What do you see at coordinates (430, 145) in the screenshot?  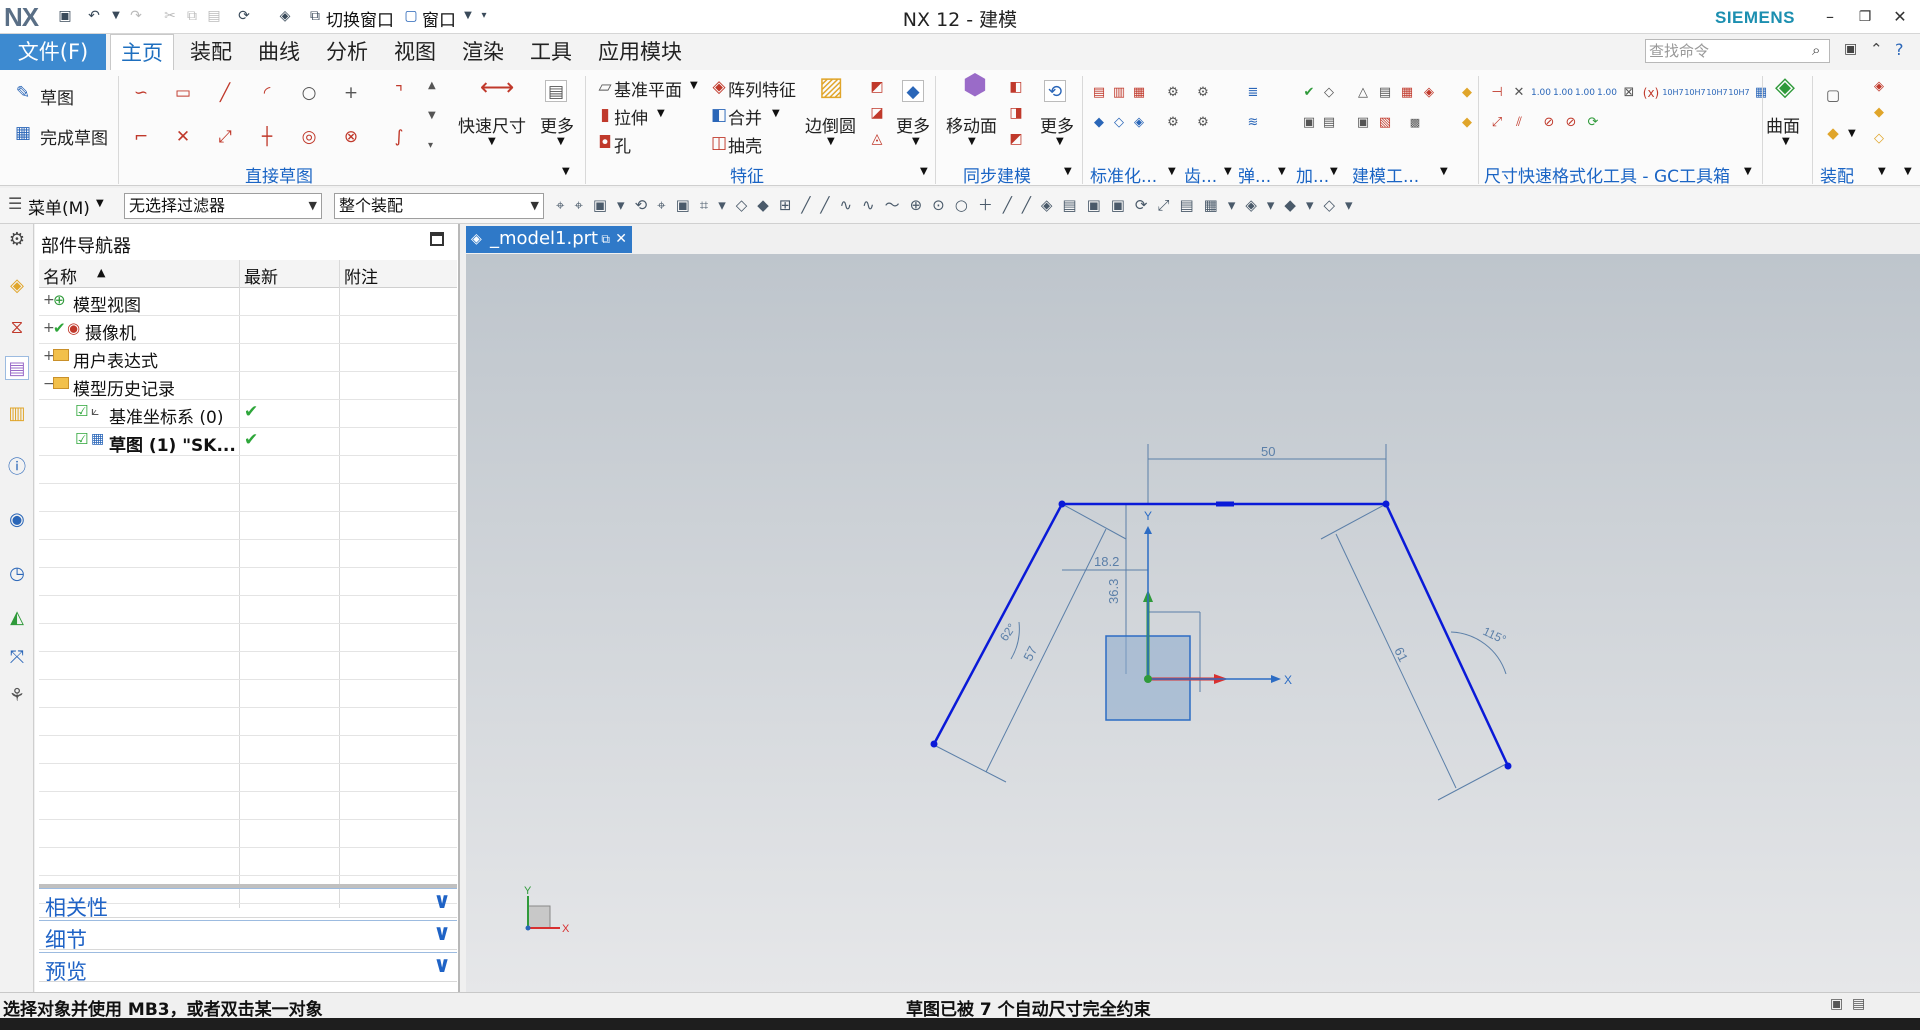 I see `gallery-expand-icon: ▾` at bounding box center [430, 145].